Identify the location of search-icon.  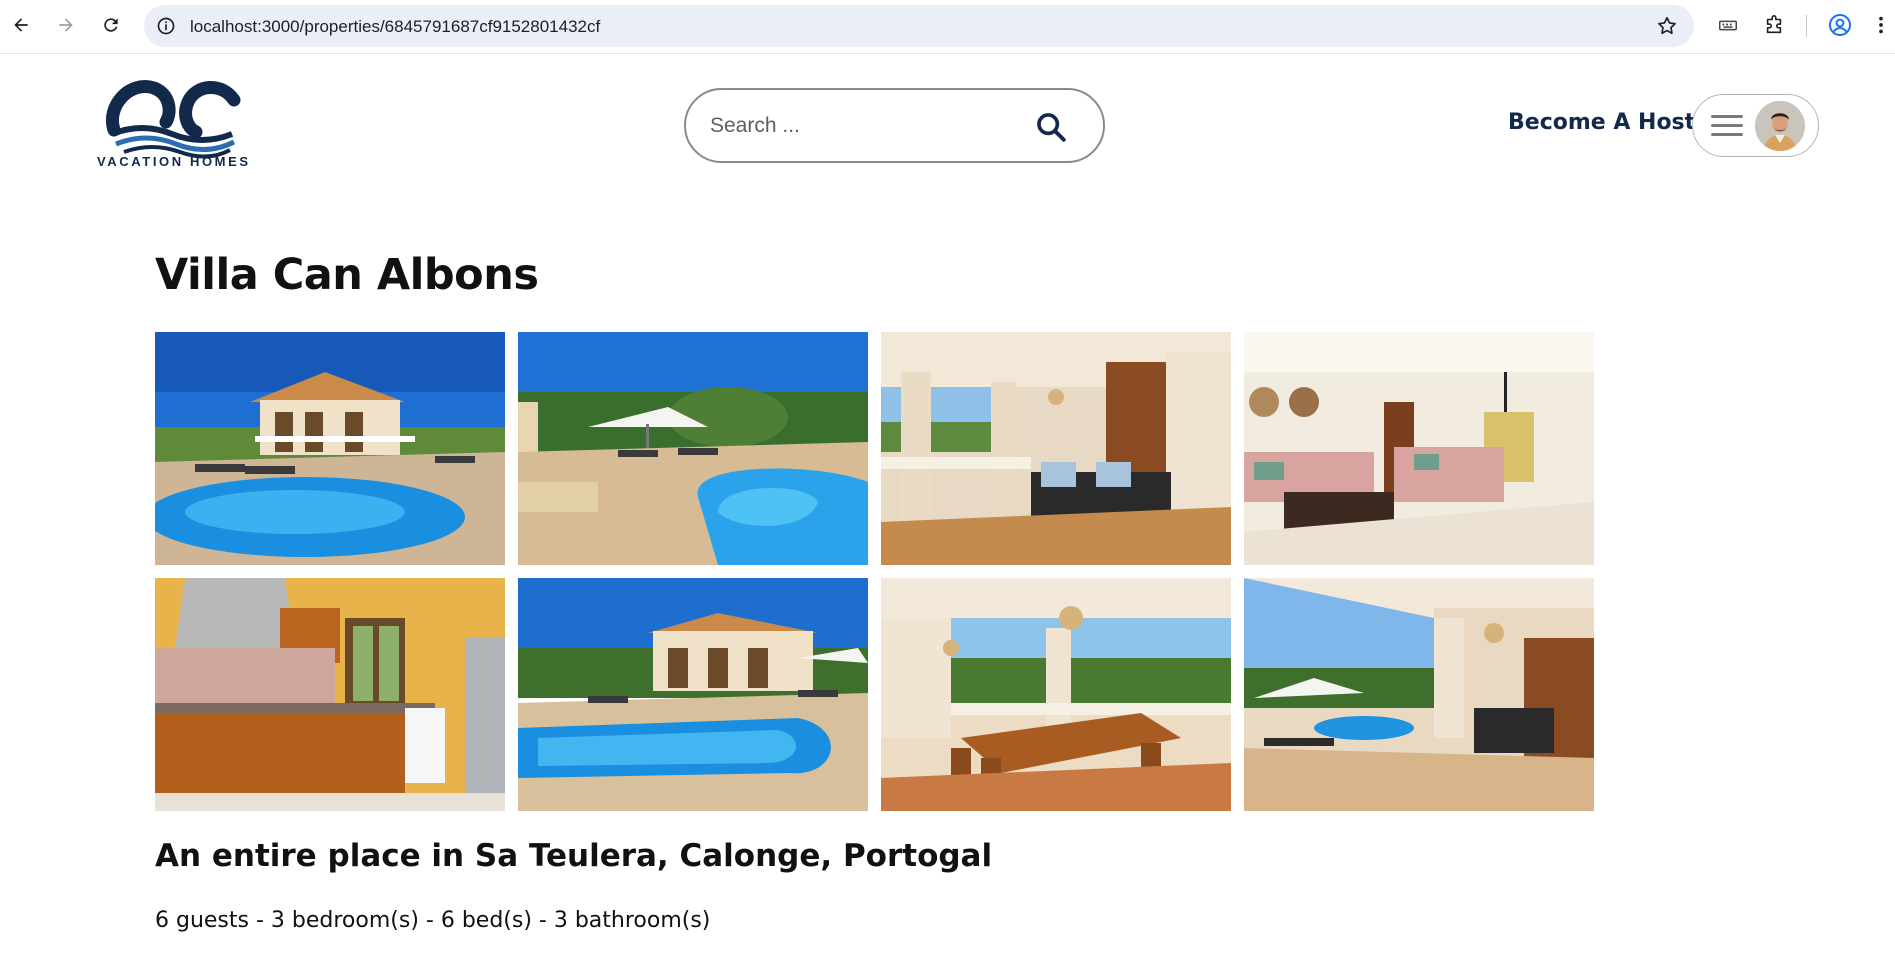
(1051, 127).